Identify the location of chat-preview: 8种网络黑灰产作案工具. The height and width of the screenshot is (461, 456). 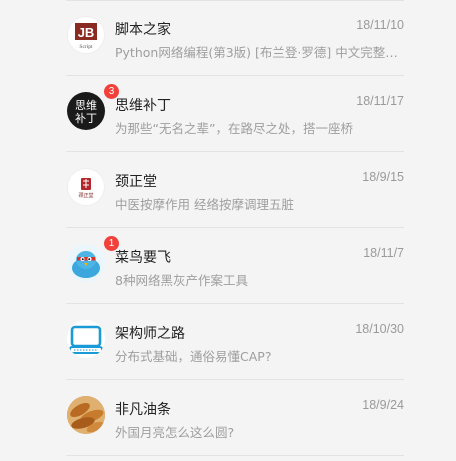
(181, 280).